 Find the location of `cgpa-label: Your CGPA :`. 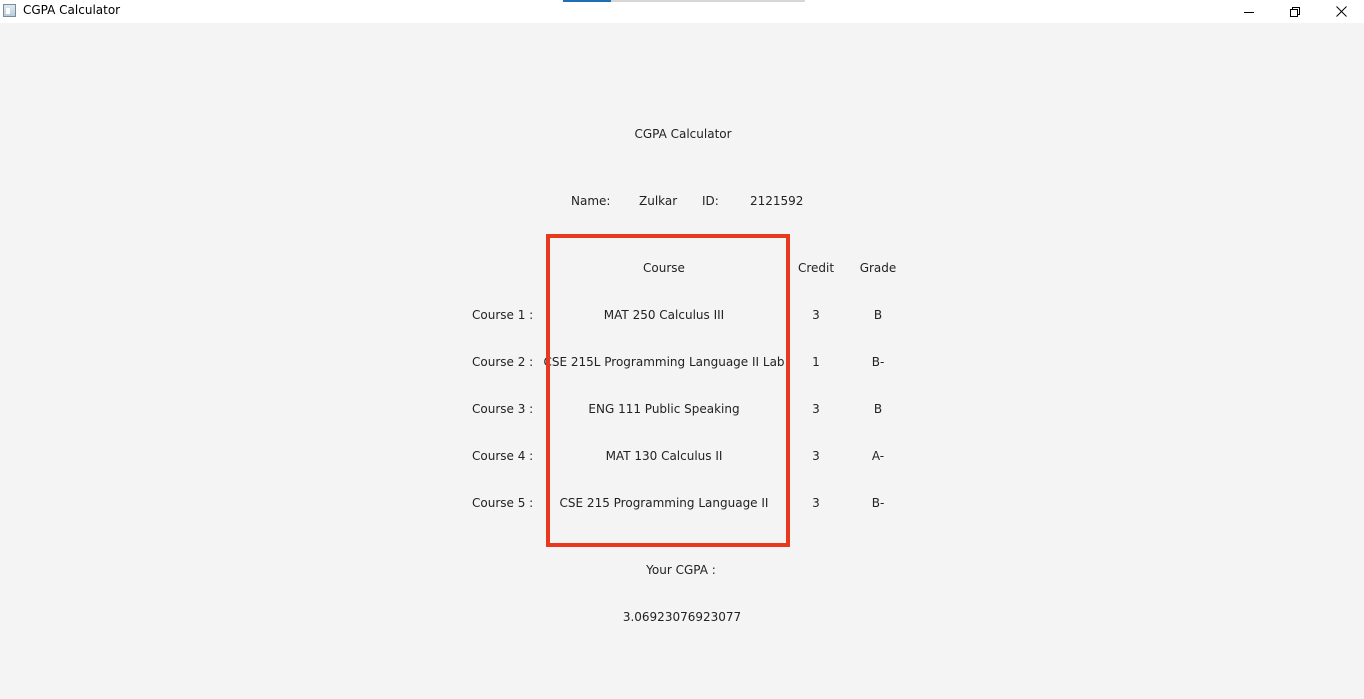

cgpa-label: Your CGPA : is located at coordinates (681, 570).